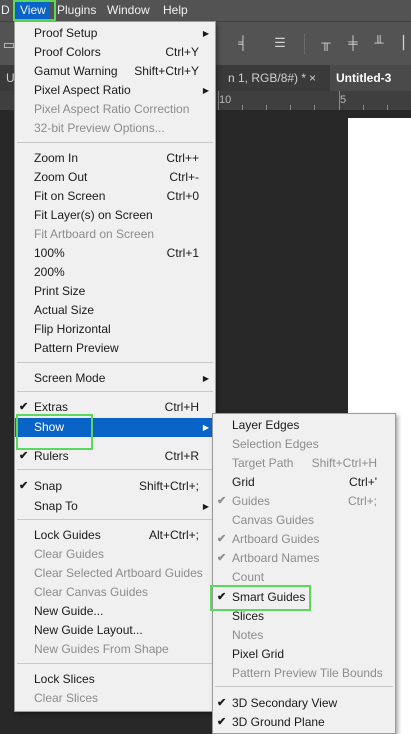 The width and height of the screenshot is (411, 734). What do you see at coordinates (115, 310) in the screenshot?
I see `view-menu-item-actual-size: Actual Size` at bounding box center [115, 310].